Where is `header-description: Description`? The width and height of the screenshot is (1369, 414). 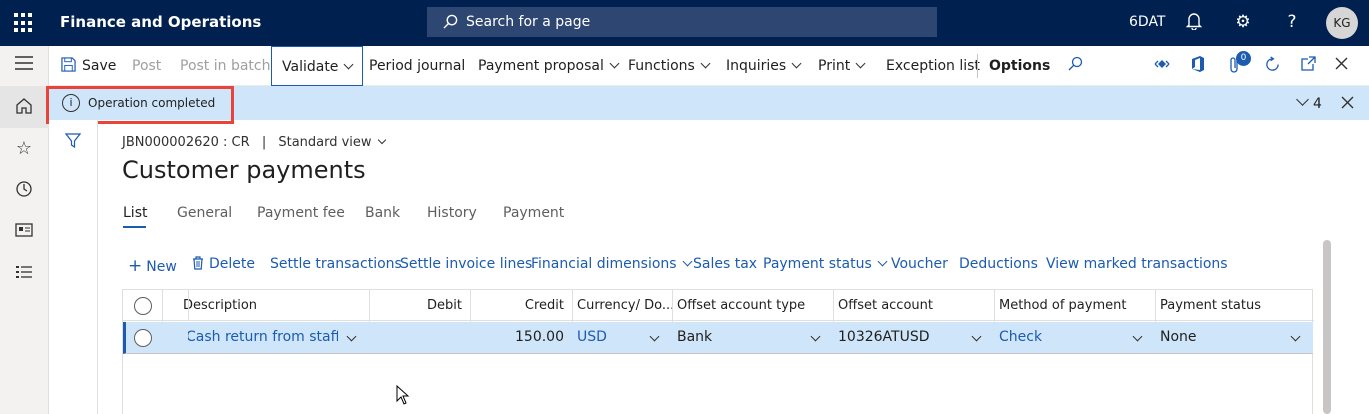 header-description: Description is located at coordinates (275, 305).